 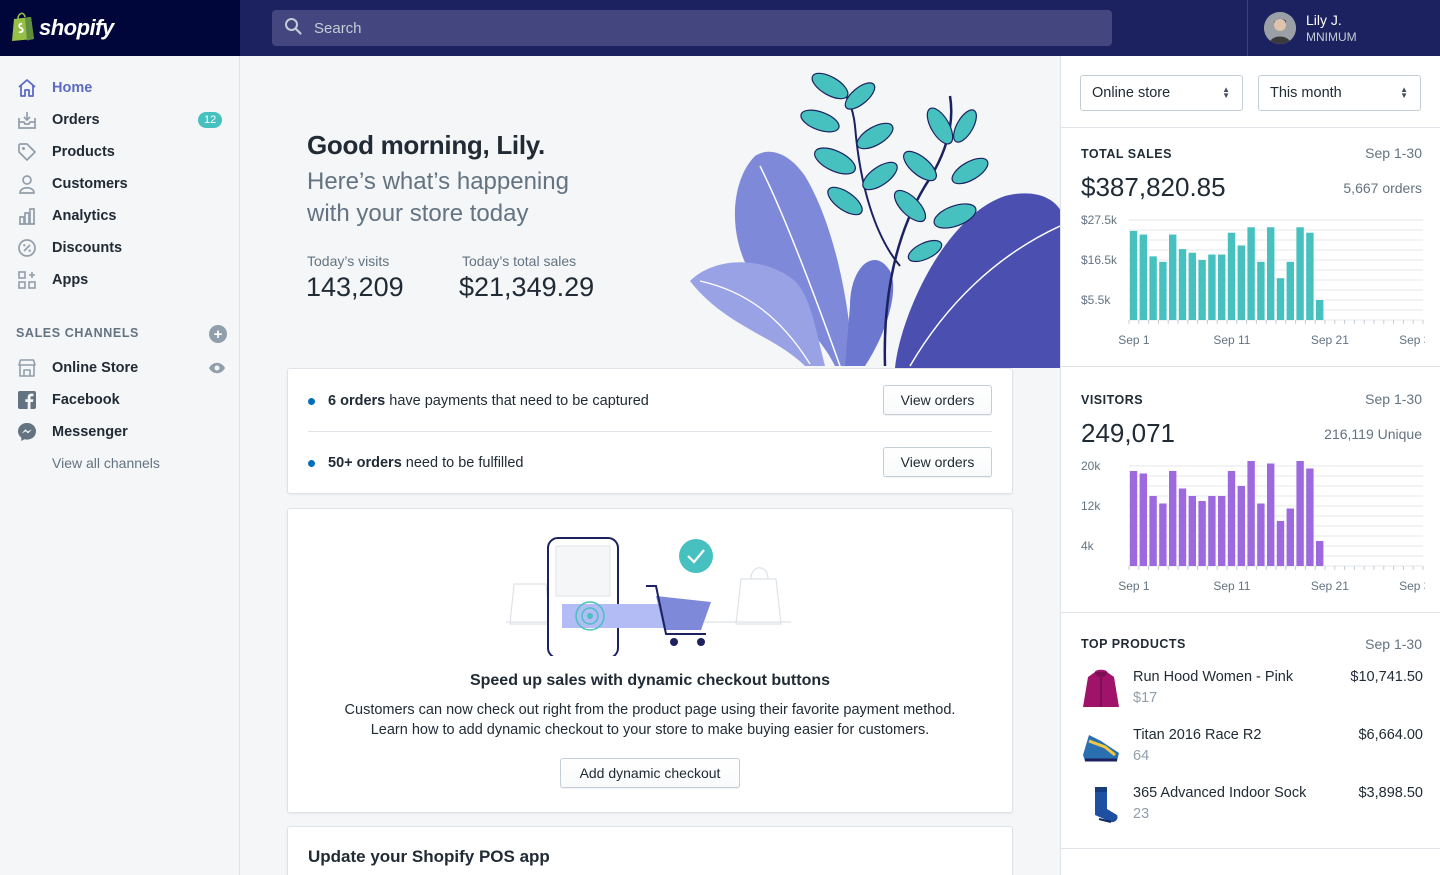 I want to click on messenger-icon, so click(x=27, y=432).